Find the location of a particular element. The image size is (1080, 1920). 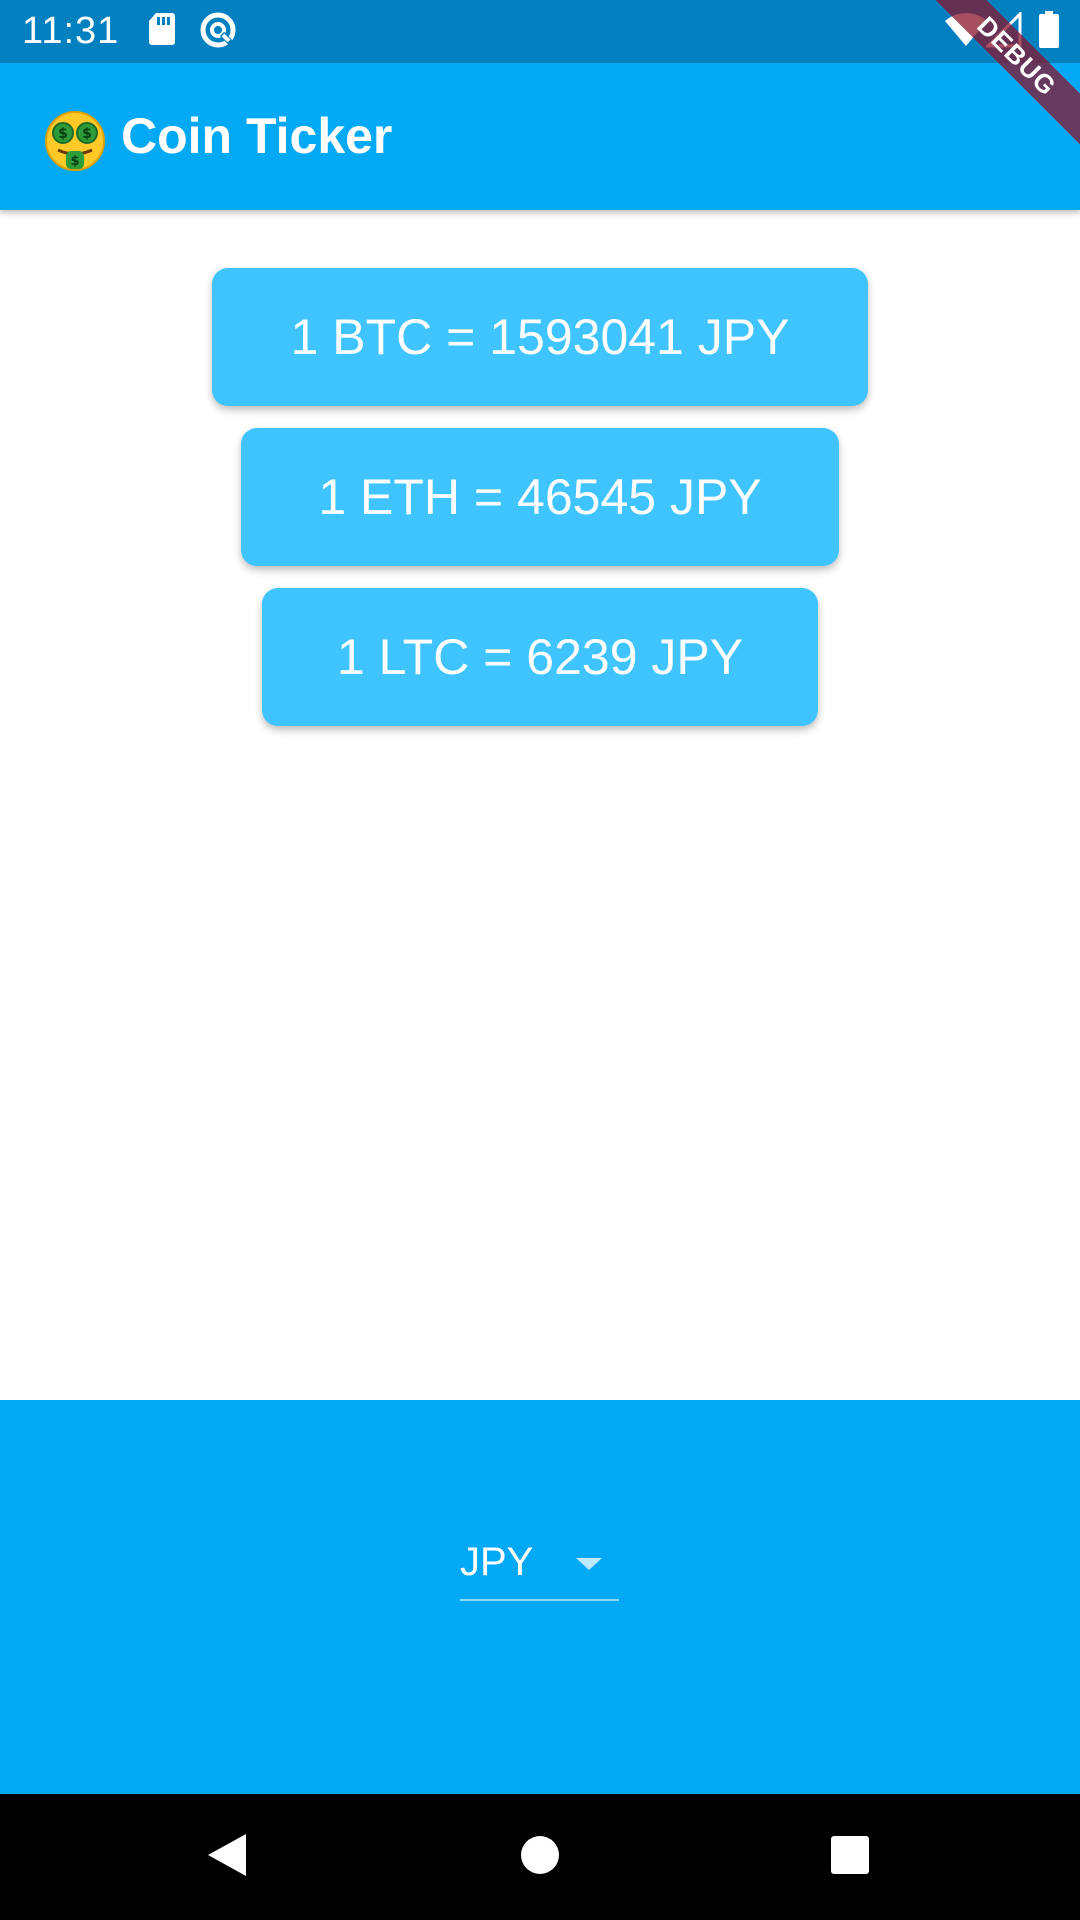

sd-card-icon is located at coordinates (162, 31).